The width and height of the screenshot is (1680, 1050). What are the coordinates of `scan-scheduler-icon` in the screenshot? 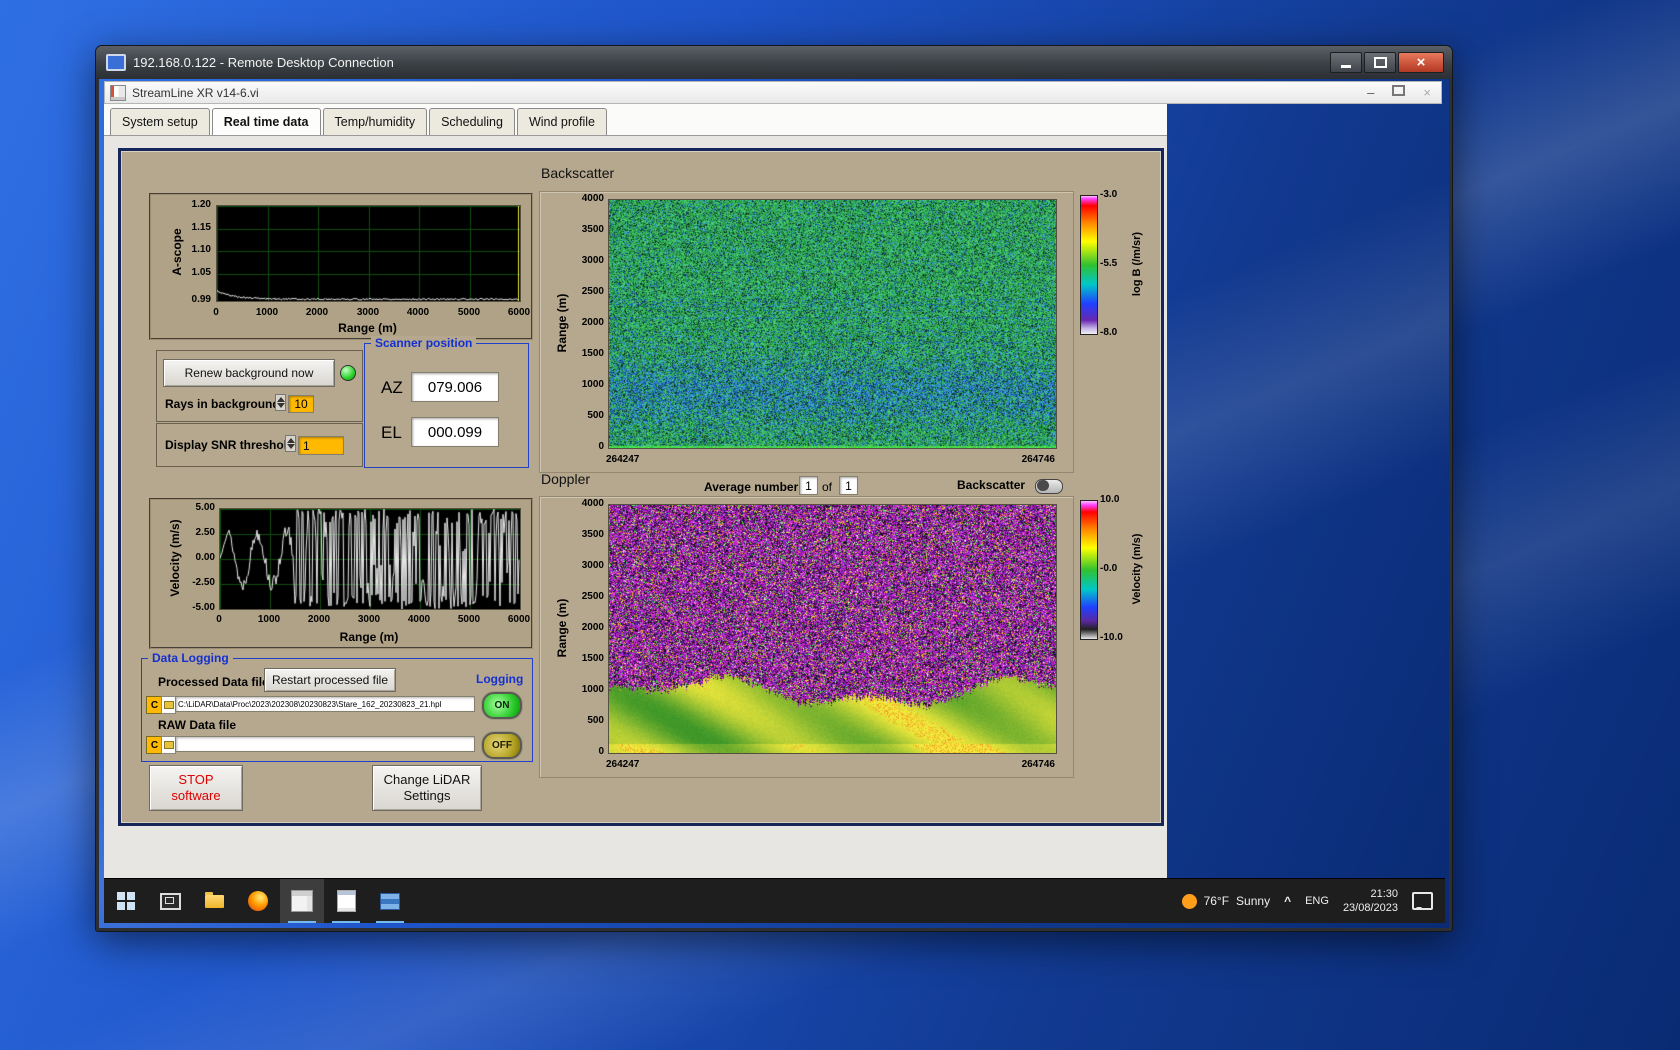 It's located at (346, 901).